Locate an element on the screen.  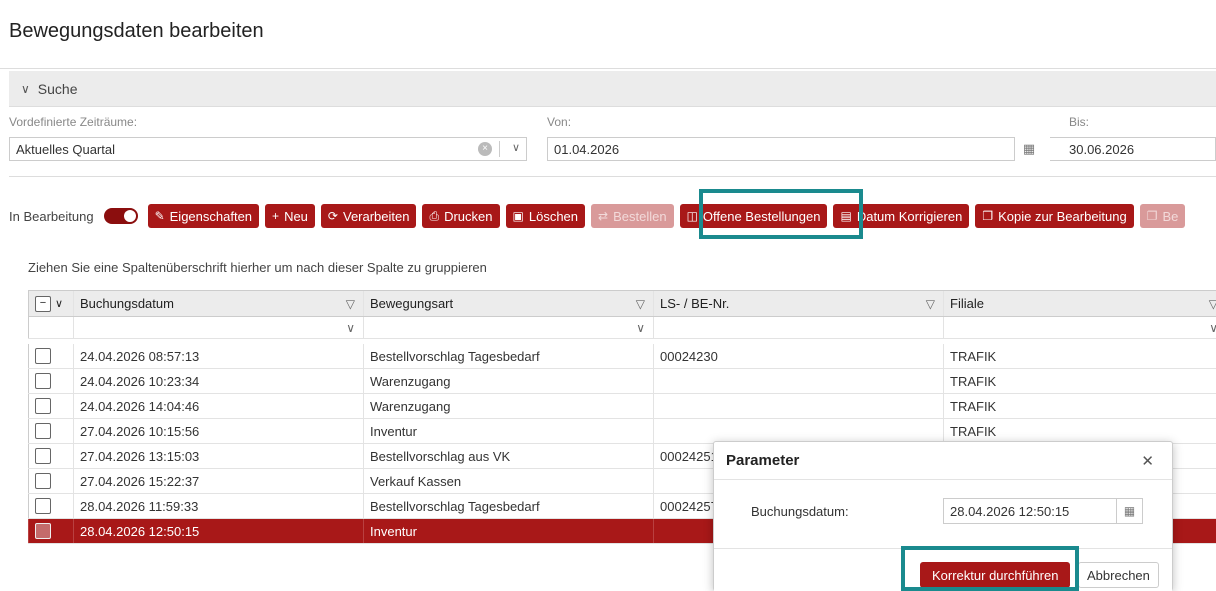
title-divider is located at coordinates (608, 68).